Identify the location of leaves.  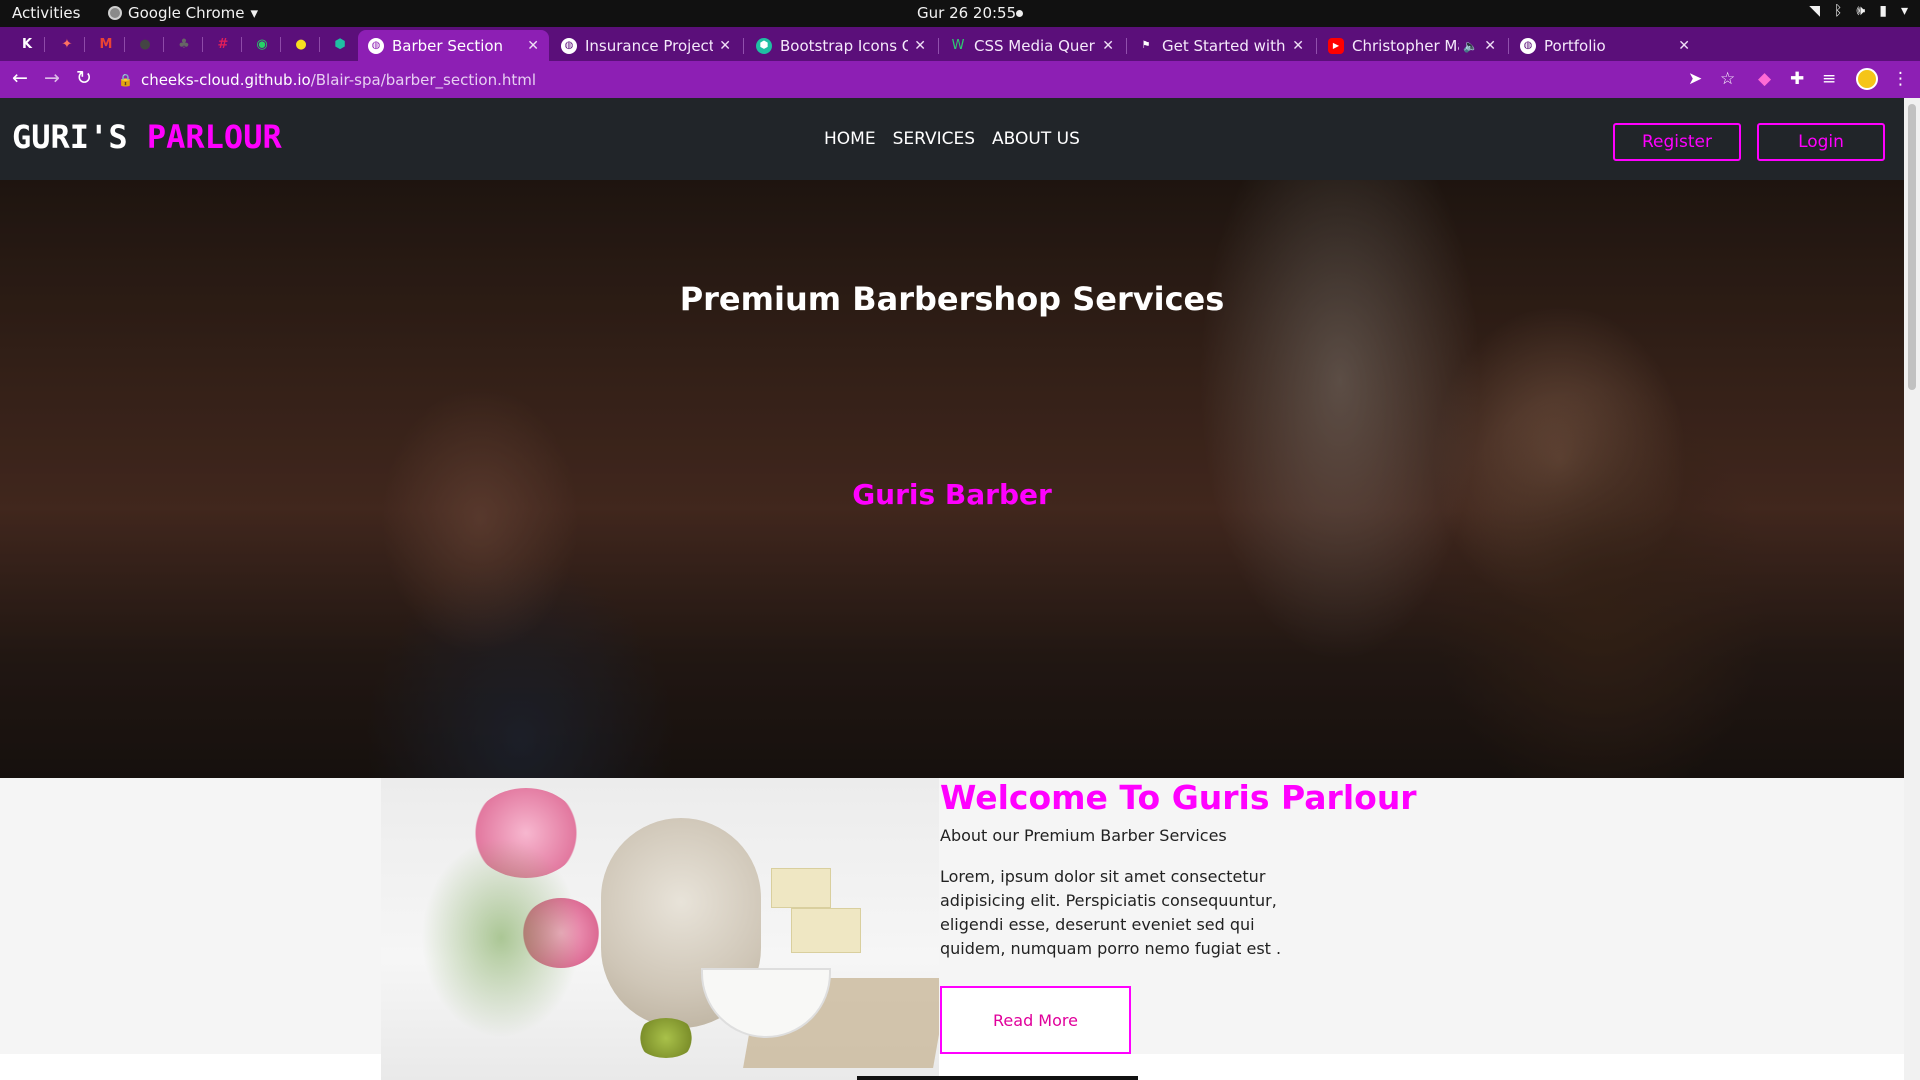
(501, 938).